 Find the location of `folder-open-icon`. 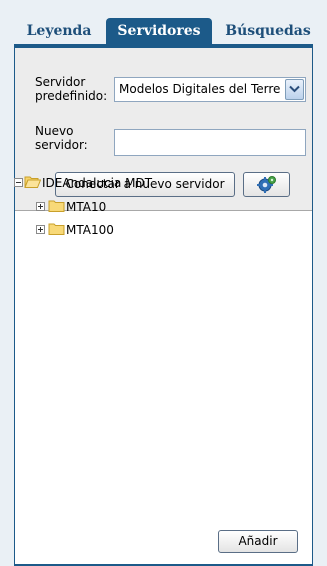

folder-open-icon is located at coordinates (32, 182).